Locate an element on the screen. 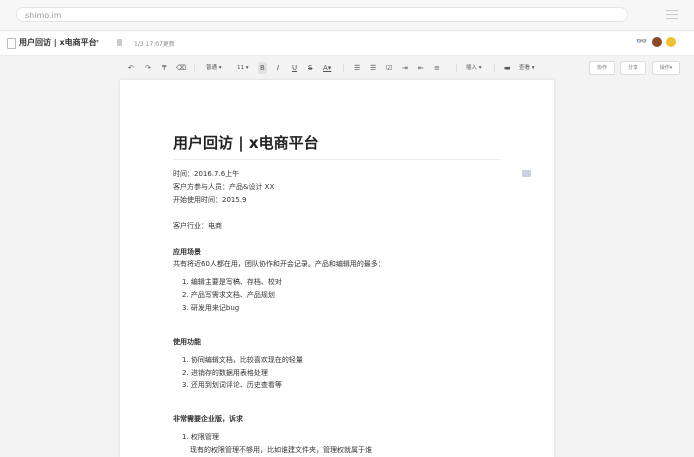  list-item: 1. 协同编辑文档，比较喜欢现在的轻量 is located at coordinates (242, 360).